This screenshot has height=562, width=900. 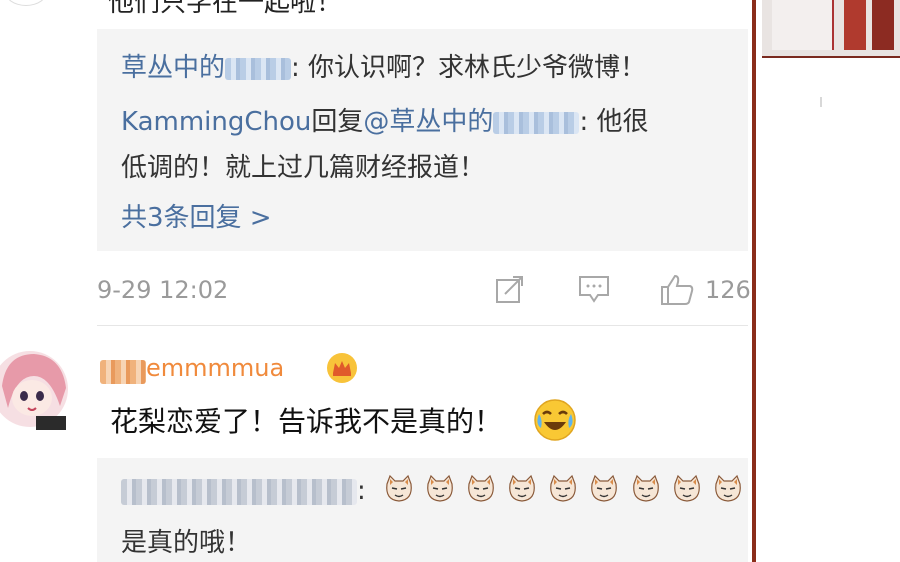 I want to click on username: emmmmua, so click(x=192, y=369).